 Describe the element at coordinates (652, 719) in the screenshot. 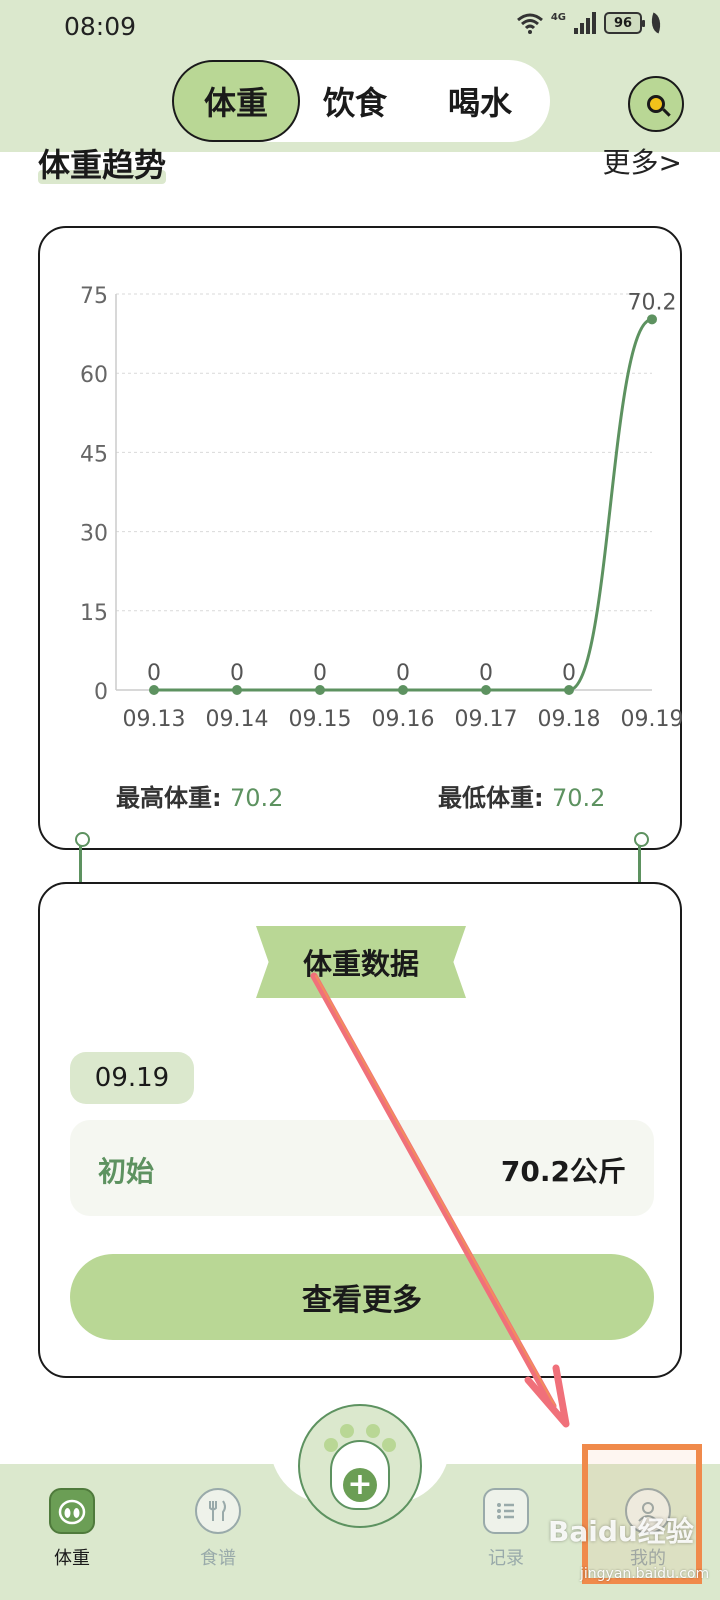

I see `x-tick-label: 09.19` at that location.